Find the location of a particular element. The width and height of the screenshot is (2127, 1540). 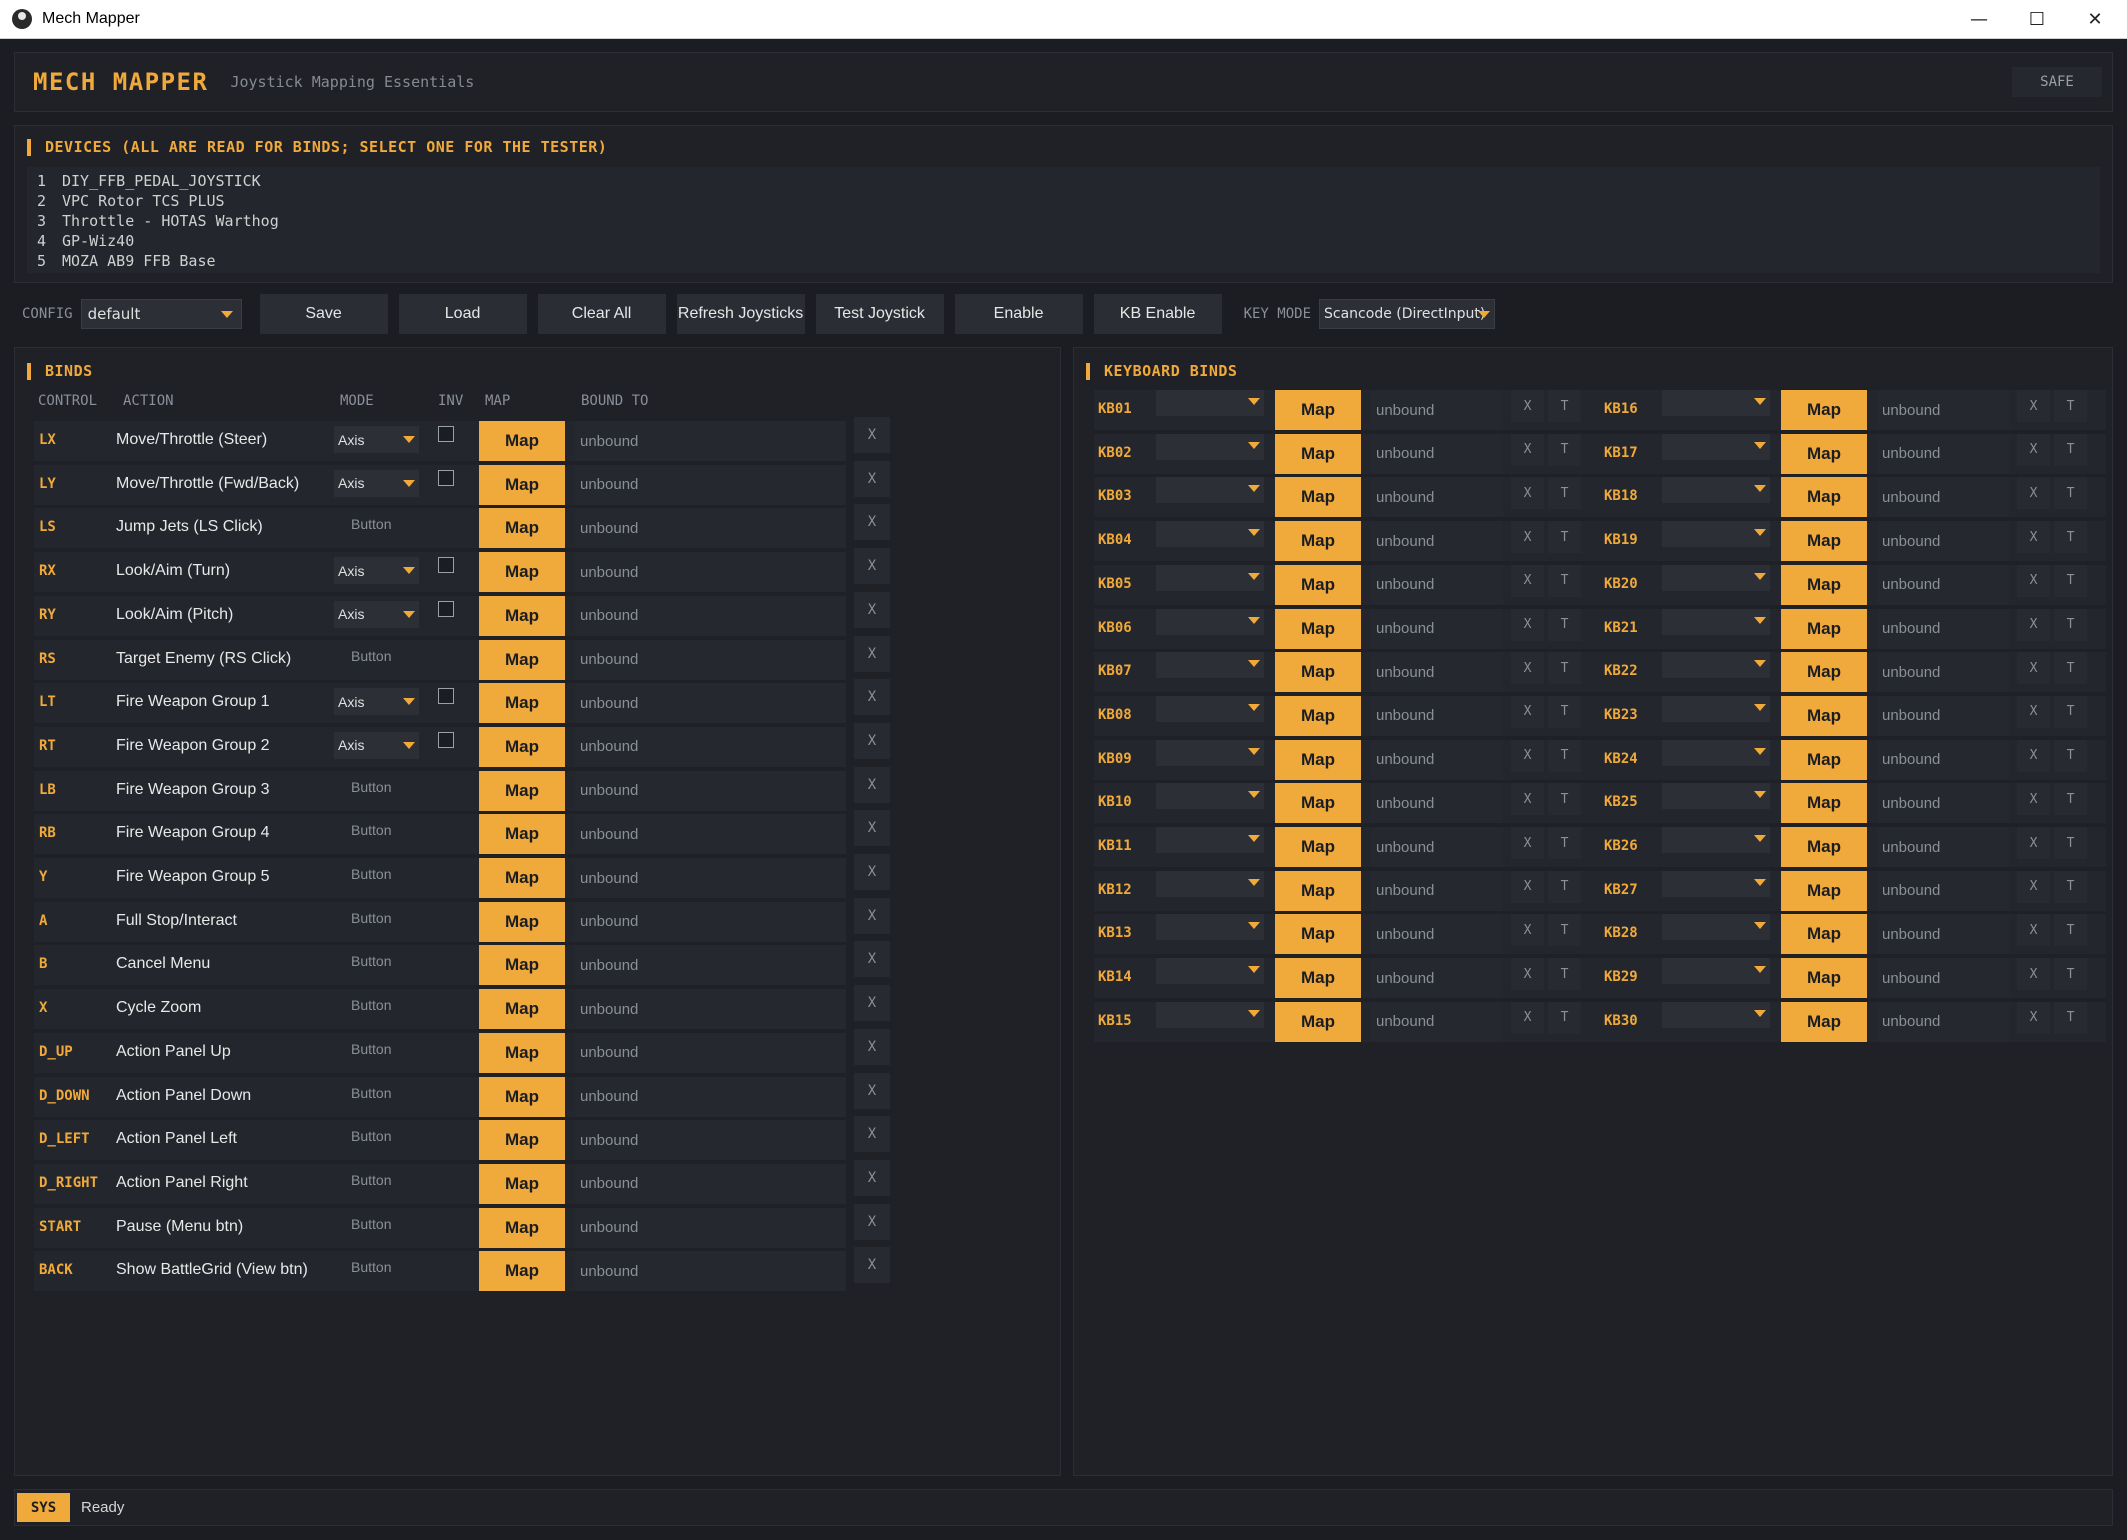

load-button: Load is located at coordinates (462, 314).